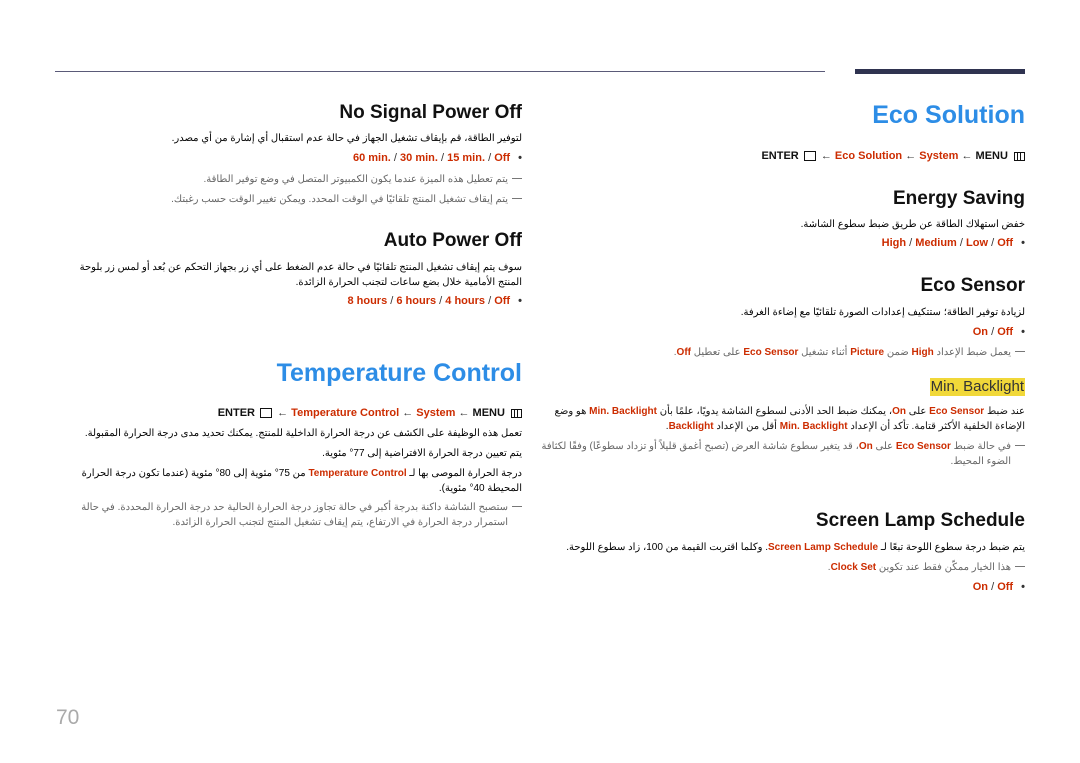 This screenshot has width=1080, height=763. I want to click on energy-saving-title: Energy Saving, so click(959, 198).